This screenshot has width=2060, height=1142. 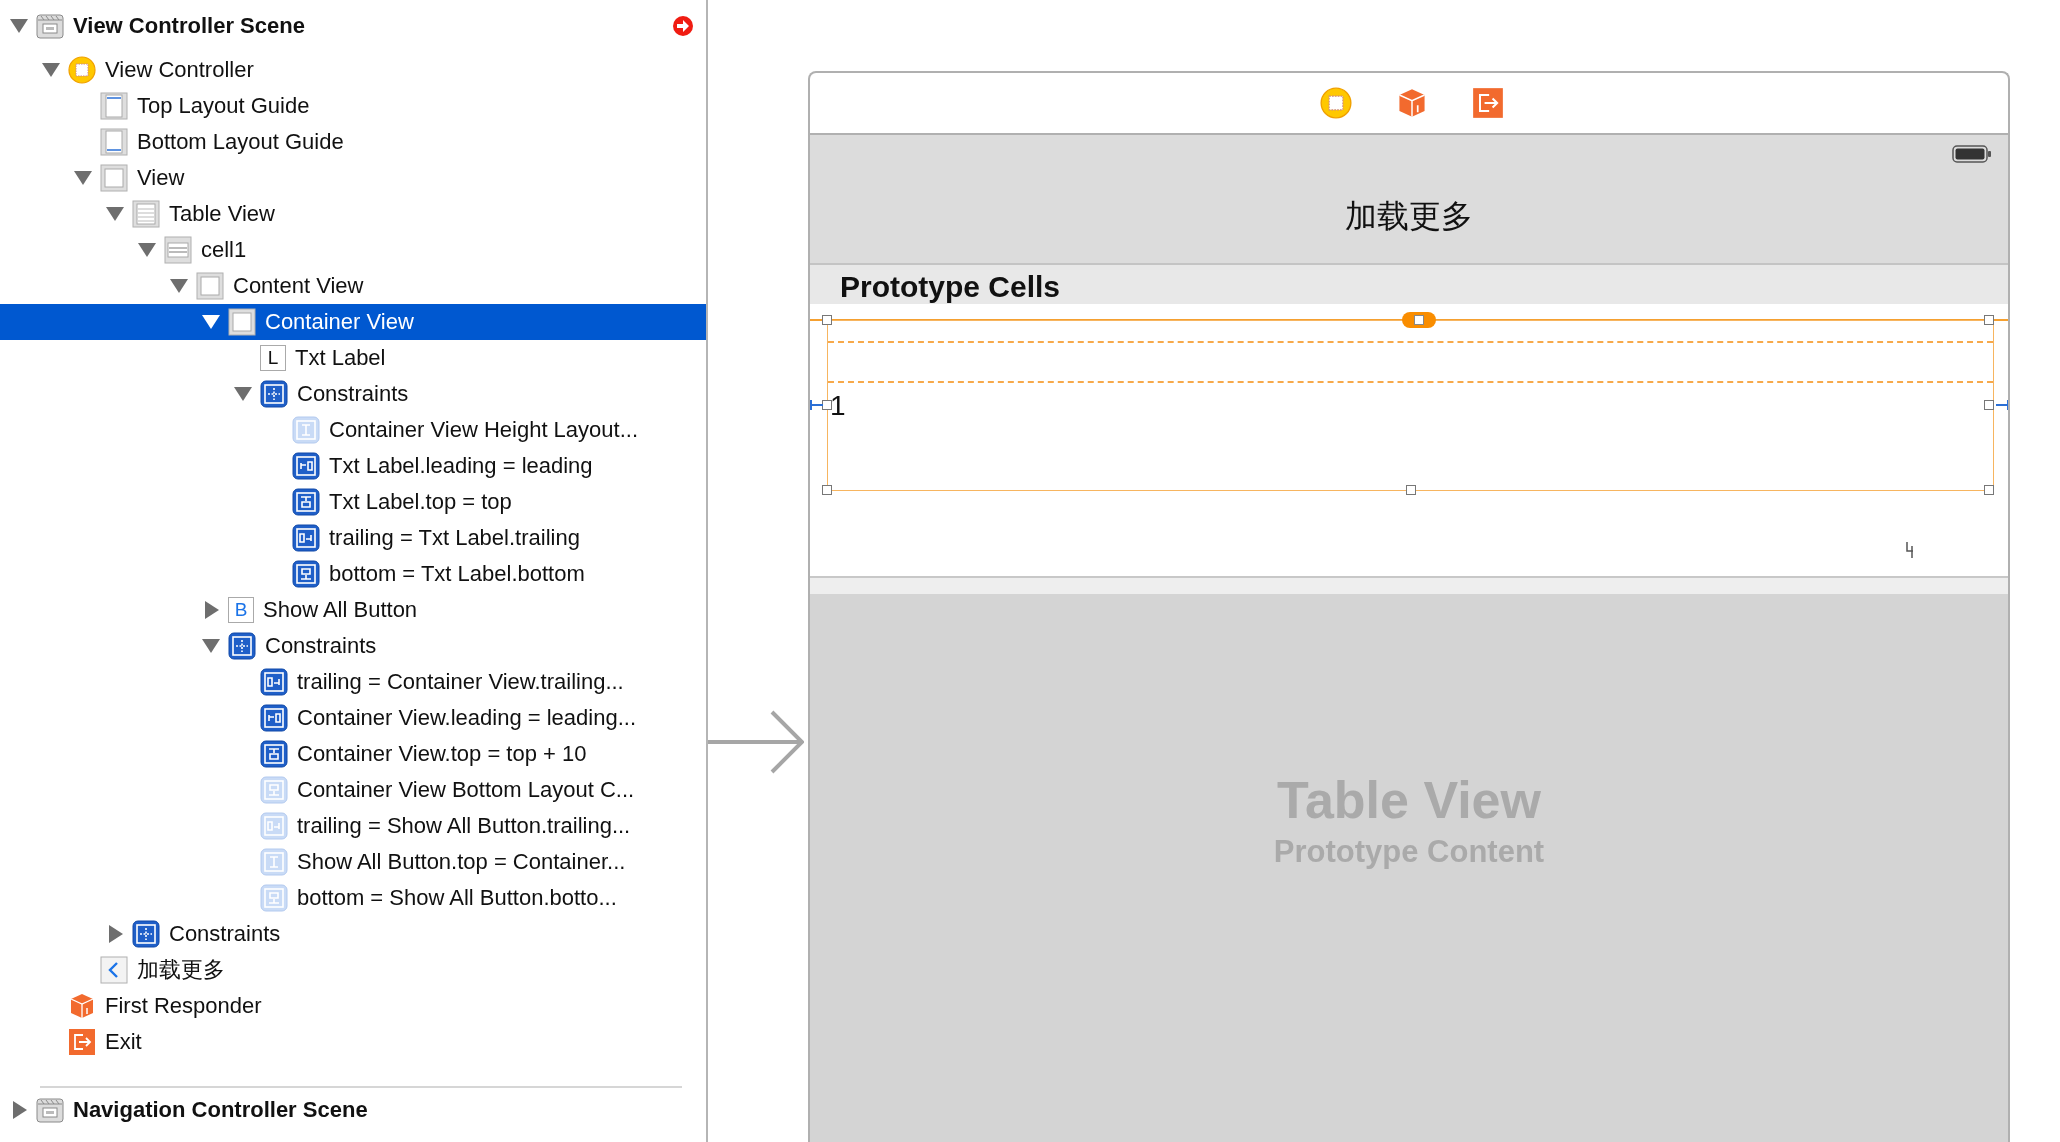 I want to click on outline-row: View, so click(x=353, y=178).